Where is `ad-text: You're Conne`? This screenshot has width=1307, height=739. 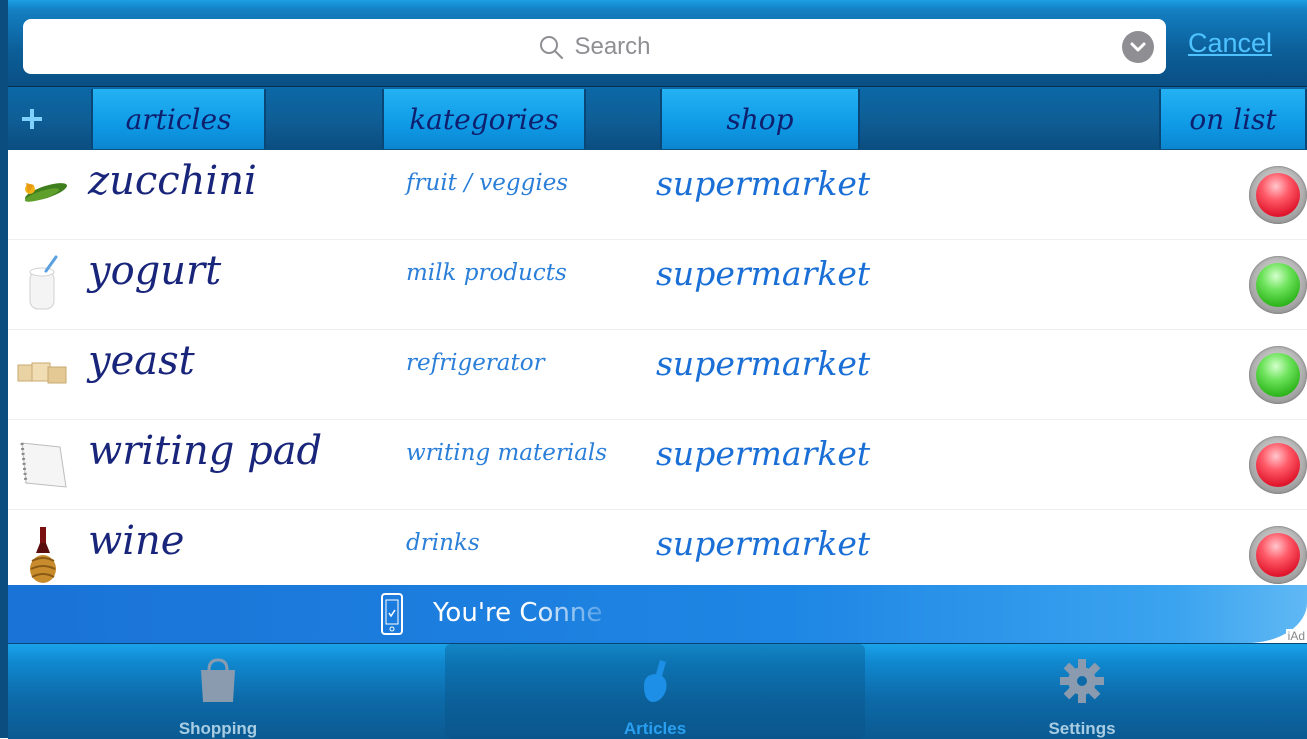
ad-text: You're Conne is located at coordinates (518, 613).